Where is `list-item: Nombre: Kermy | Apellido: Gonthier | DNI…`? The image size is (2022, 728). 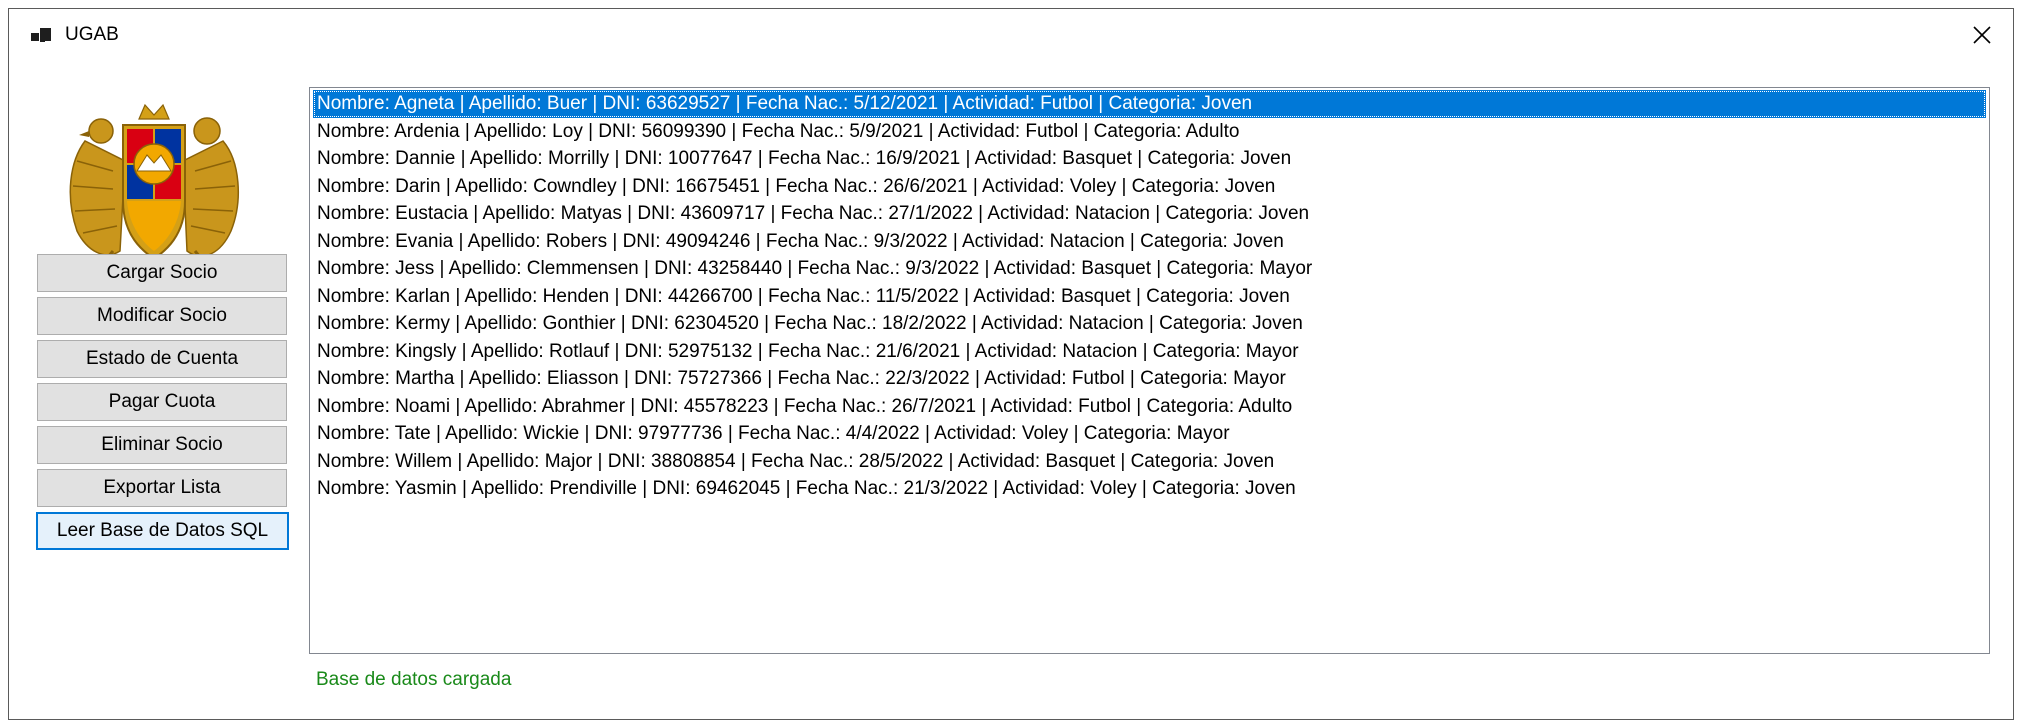 list-item: Nombre: Kermy | Apellido: Gonthier | DNI… is located at coordinates (1149, 324).